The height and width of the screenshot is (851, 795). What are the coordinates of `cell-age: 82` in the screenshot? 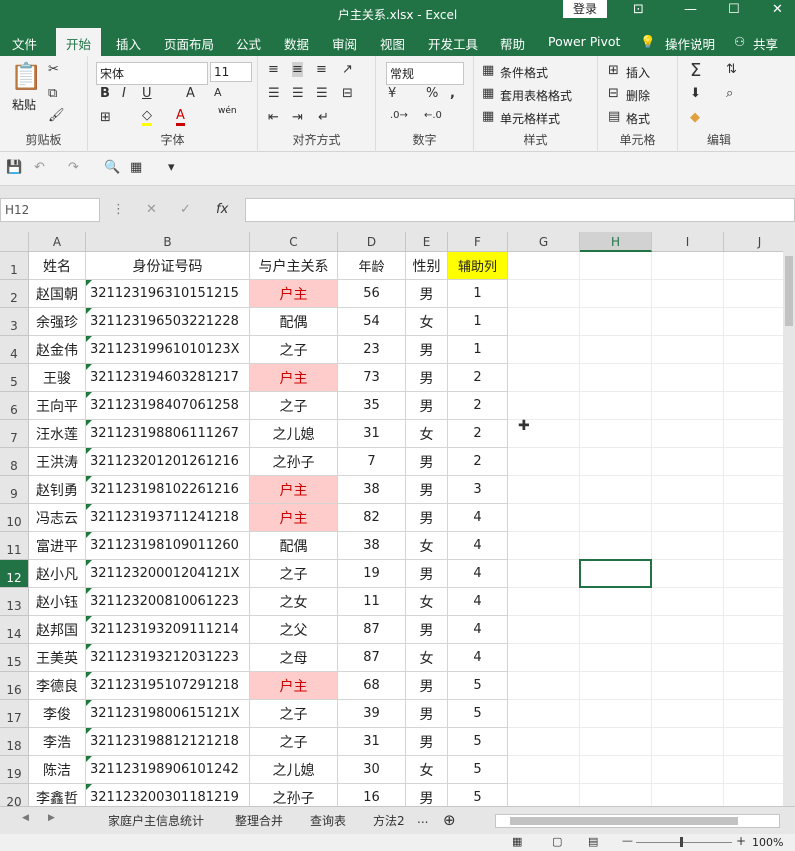 It's located at (372, 518).